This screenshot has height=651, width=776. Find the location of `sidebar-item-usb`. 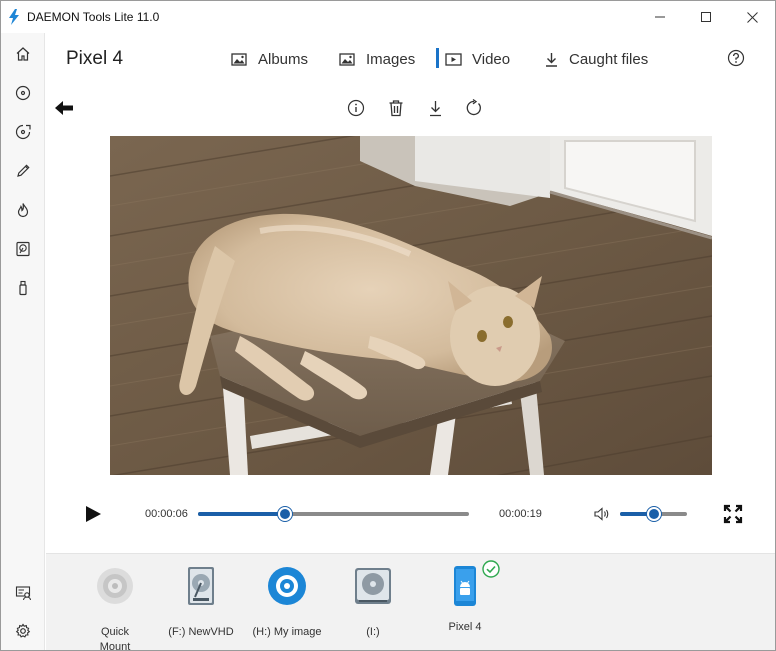

sidebar-item-usb is located at coordinates (23, 288).